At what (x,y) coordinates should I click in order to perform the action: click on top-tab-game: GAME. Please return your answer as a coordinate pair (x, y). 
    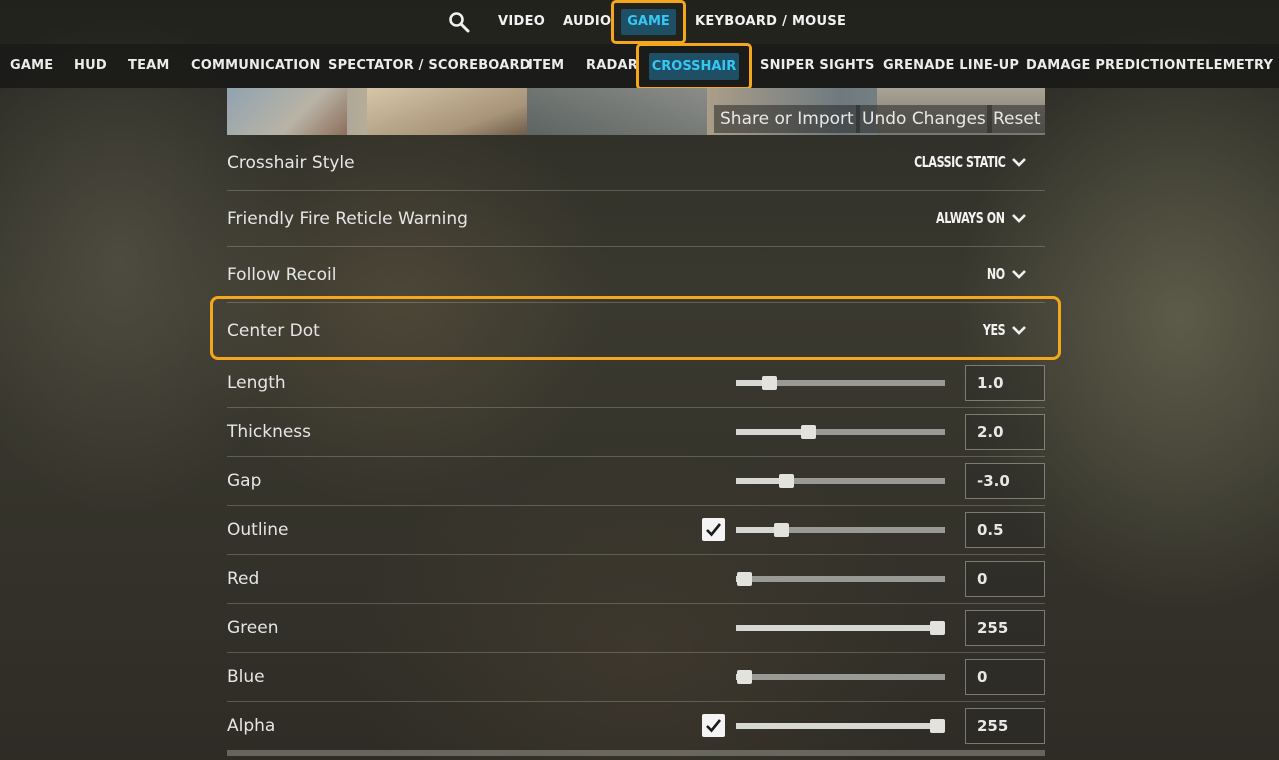
    Looking at the image, I should click on (648, 22).